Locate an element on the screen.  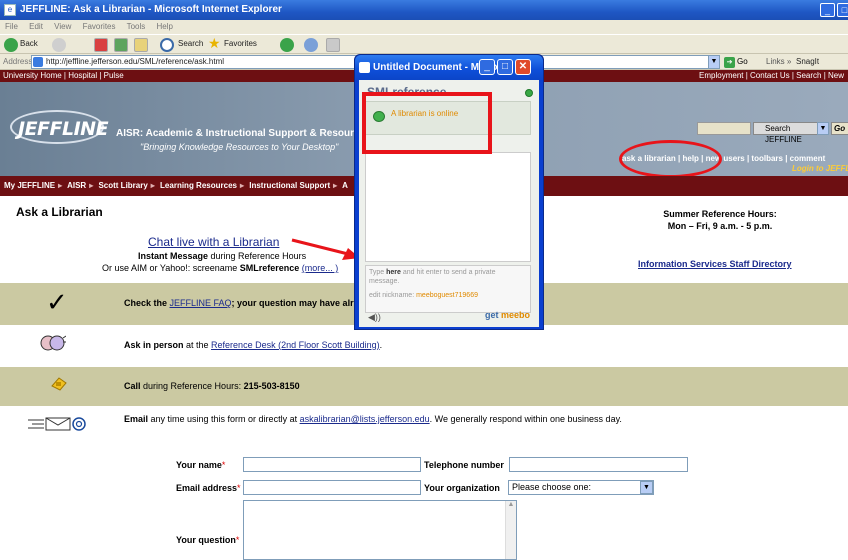
online-status-icon is located at coordinates (529, 93).